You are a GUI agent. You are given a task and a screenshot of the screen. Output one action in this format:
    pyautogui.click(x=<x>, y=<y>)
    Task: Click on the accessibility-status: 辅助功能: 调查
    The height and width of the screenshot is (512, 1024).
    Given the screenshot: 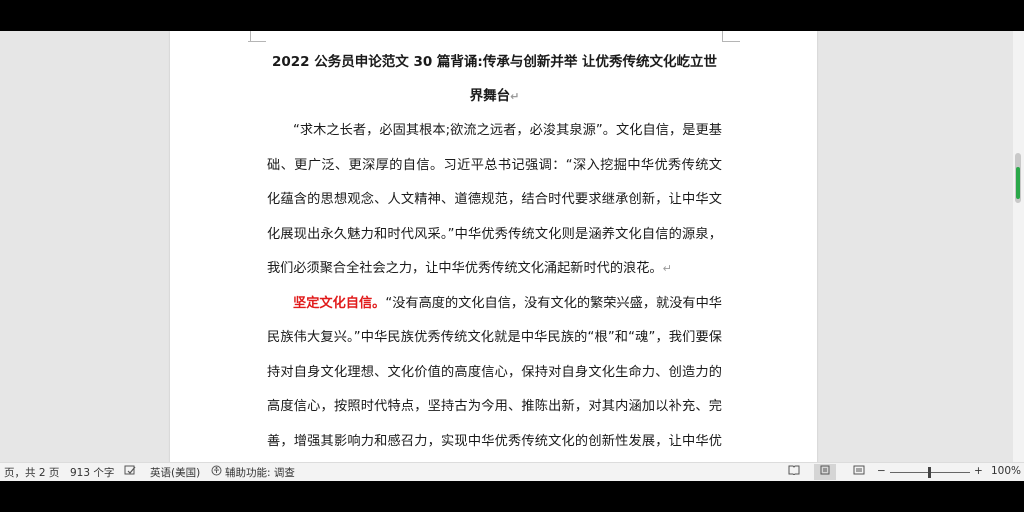 What is the action you would take?
    pyautogui.click(x=253, y=472)
    